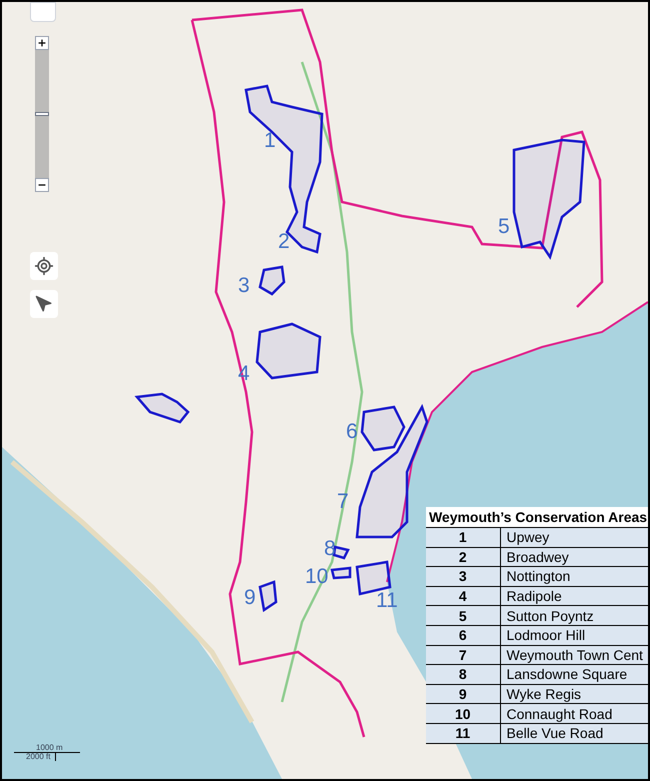  What do you see at coordinates (270, 140) in the screenshot?
I see `area-number: 1` at bounding box center [270, 140].